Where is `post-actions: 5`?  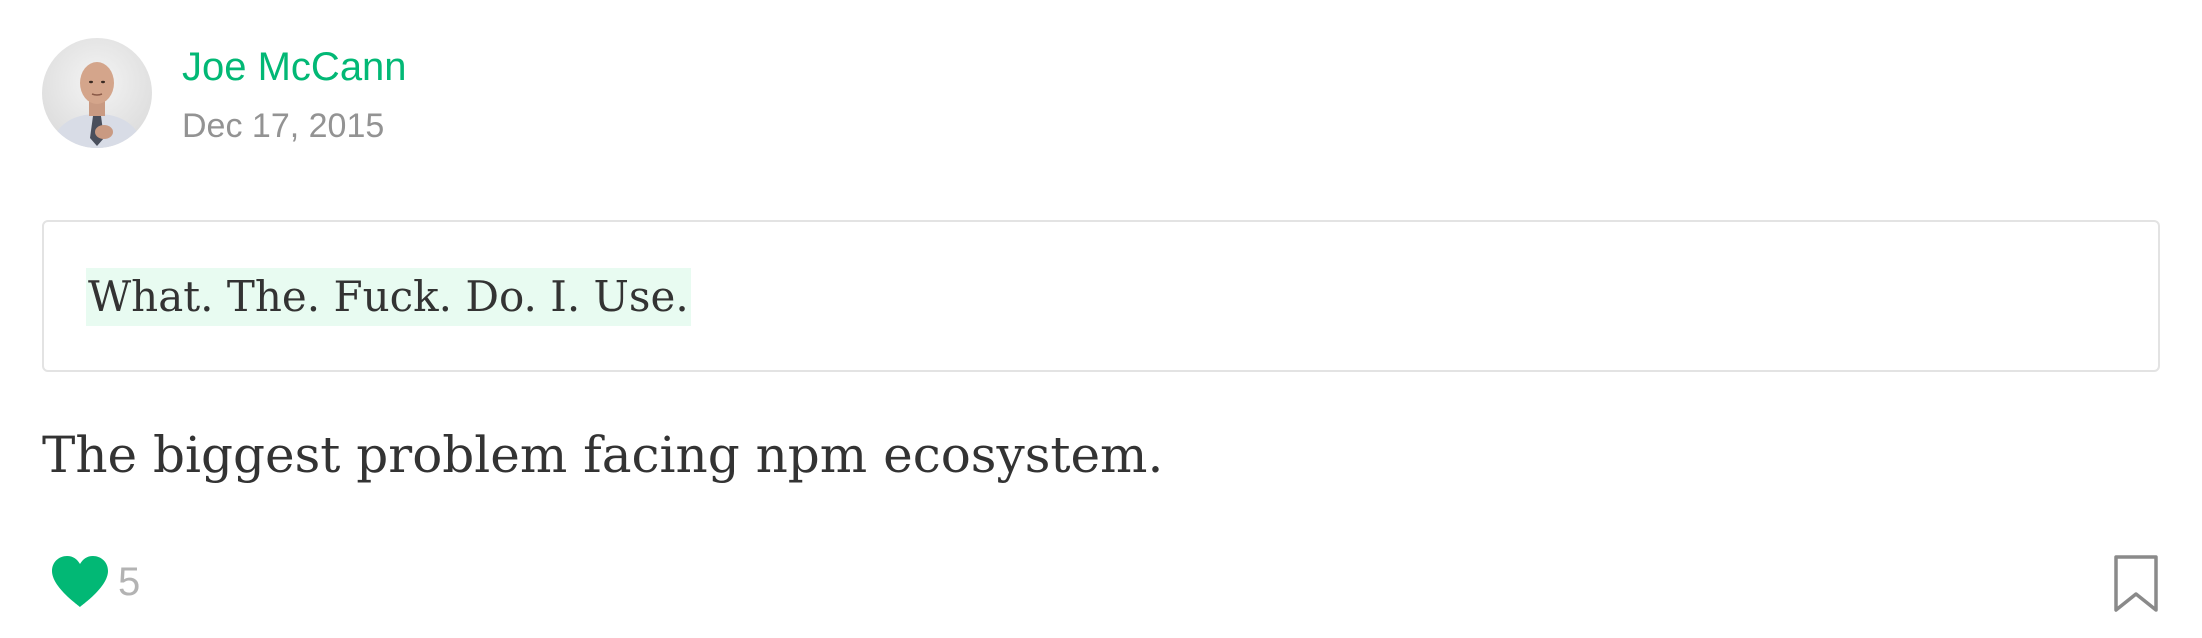
post-actions: 5 is located at coordinates (94, 582).